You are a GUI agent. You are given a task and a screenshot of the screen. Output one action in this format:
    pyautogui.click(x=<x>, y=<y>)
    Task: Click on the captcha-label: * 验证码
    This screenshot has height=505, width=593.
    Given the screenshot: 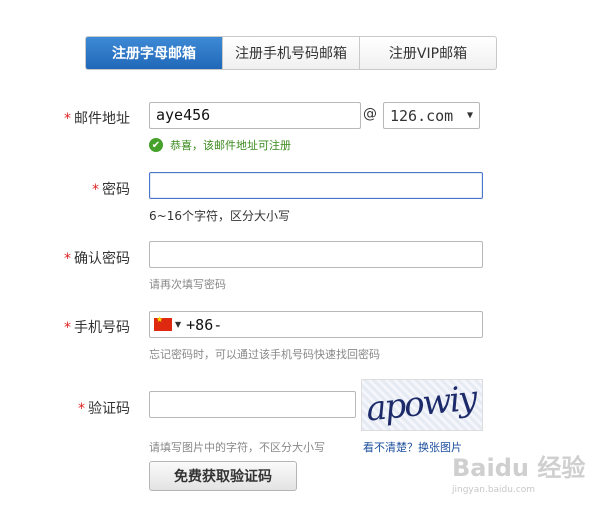 What is the action you would take?
    pyautogui.click(x=104, y=409)
    